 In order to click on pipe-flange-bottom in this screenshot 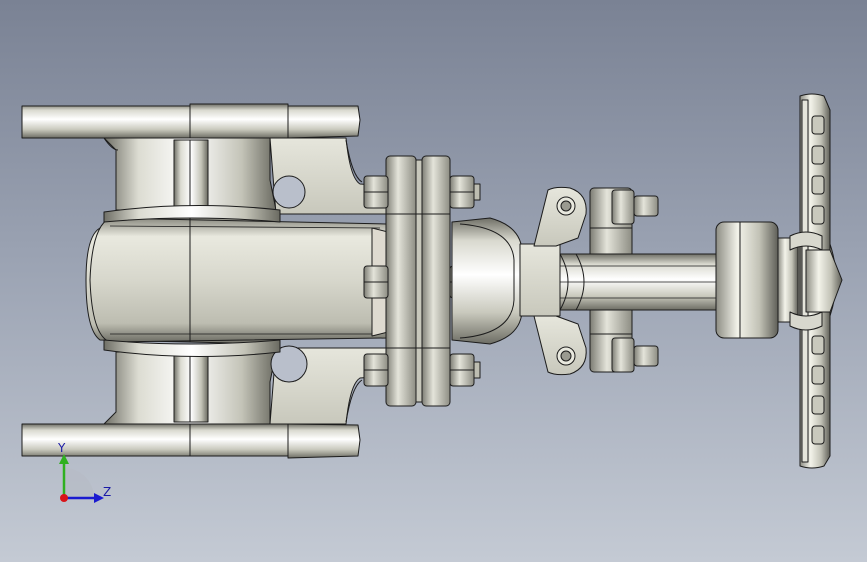, I will do `click(191, 441)`.